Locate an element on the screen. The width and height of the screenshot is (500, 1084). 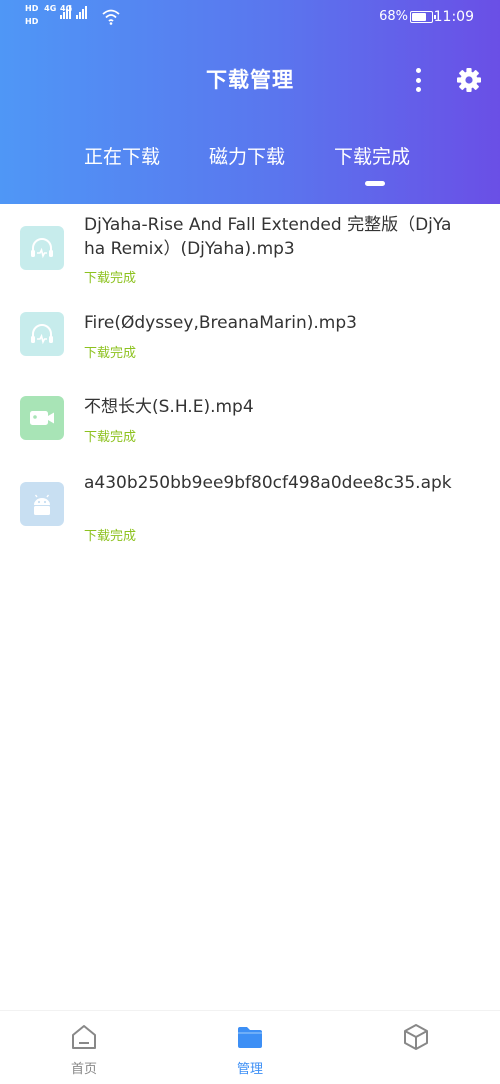
video-camera-icon is located at coordinates (42, 418).